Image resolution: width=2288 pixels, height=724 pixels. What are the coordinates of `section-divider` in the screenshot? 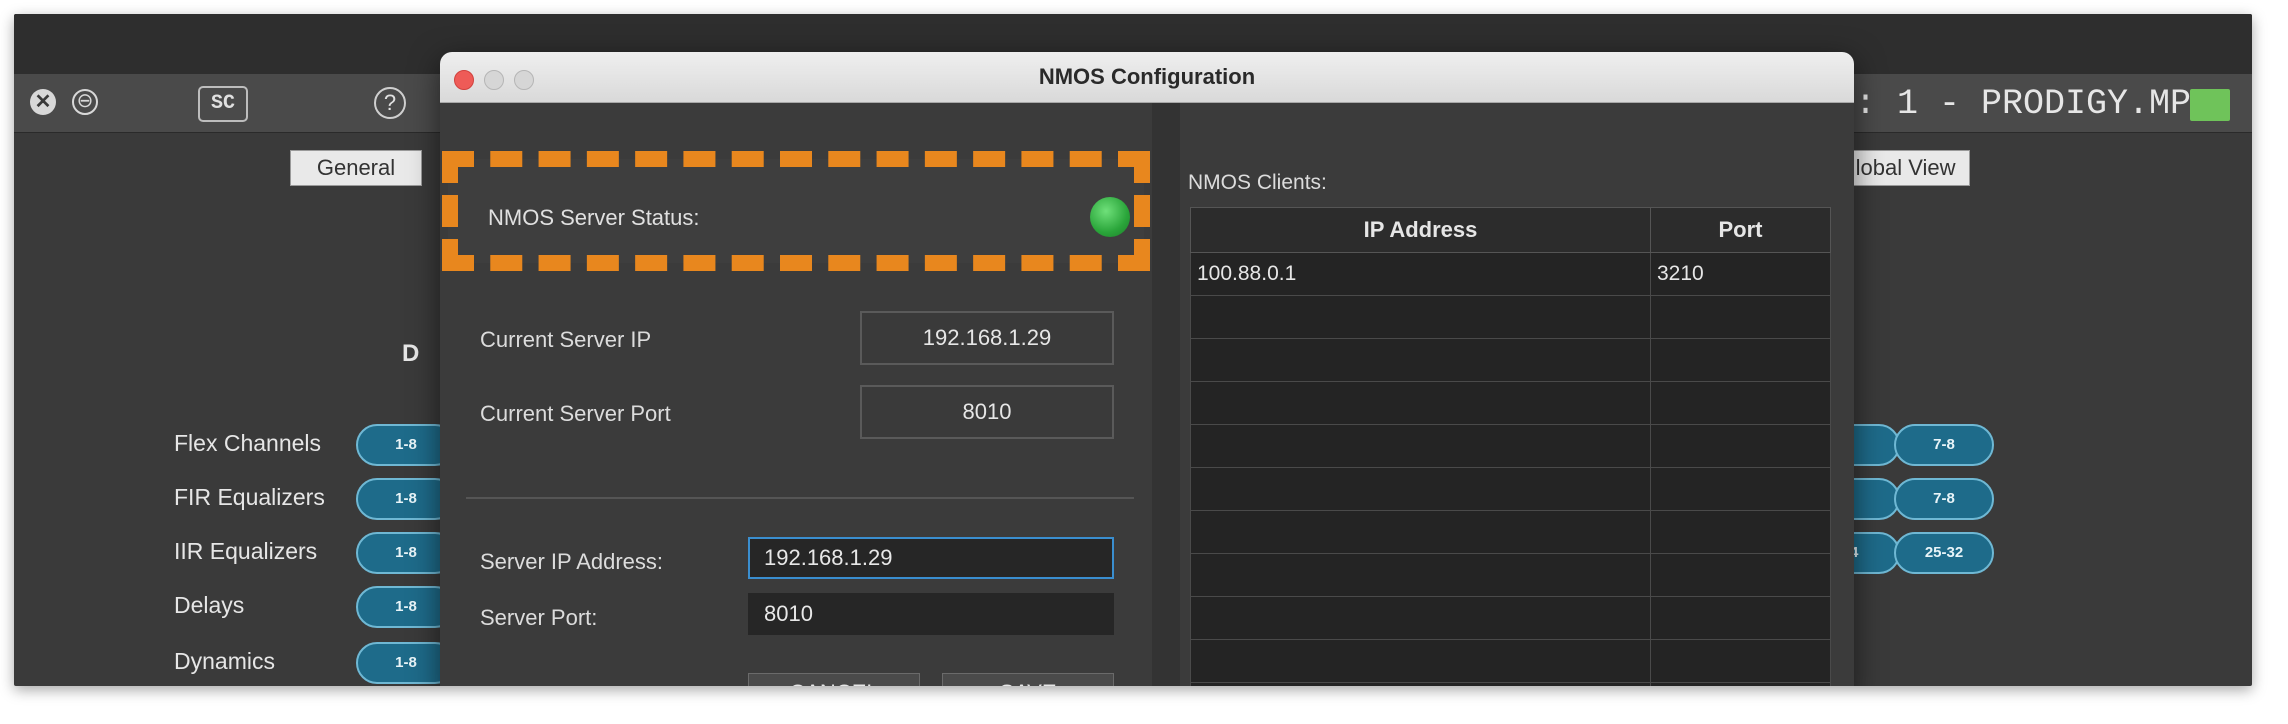 It's located at (800, 498).